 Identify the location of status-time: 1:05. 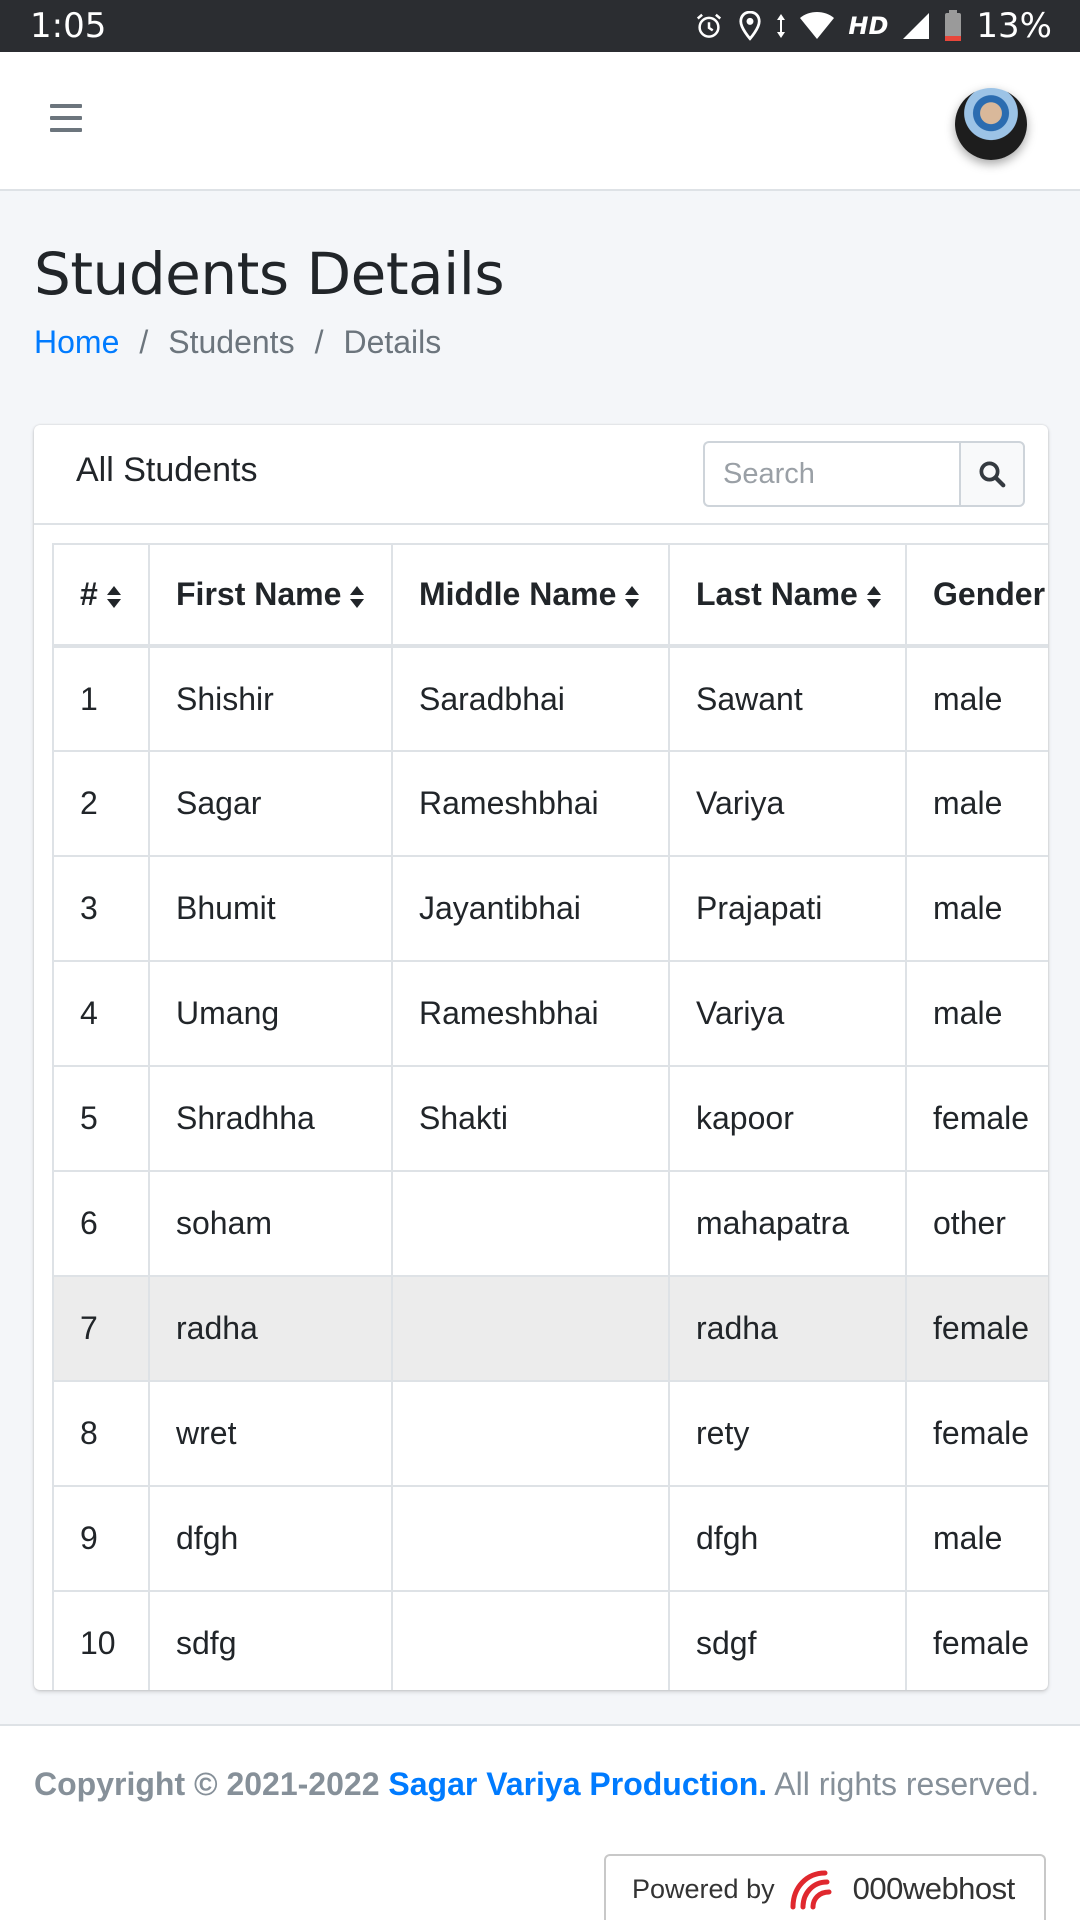
(68, 26).